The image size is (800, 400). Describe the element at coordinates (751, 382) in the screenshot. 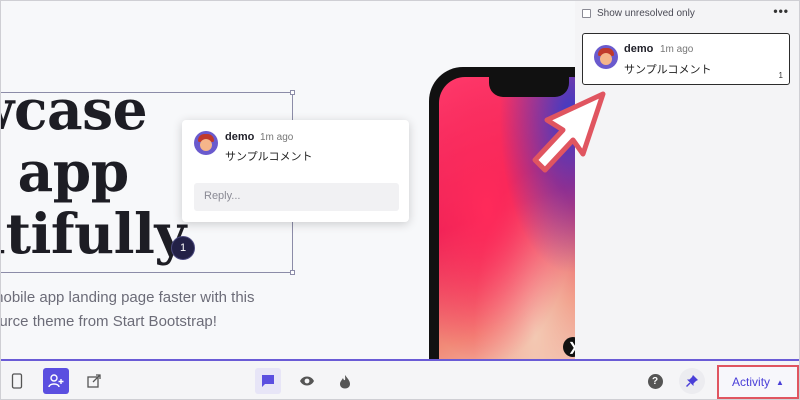

I see `activity-label: Activity` at that location.